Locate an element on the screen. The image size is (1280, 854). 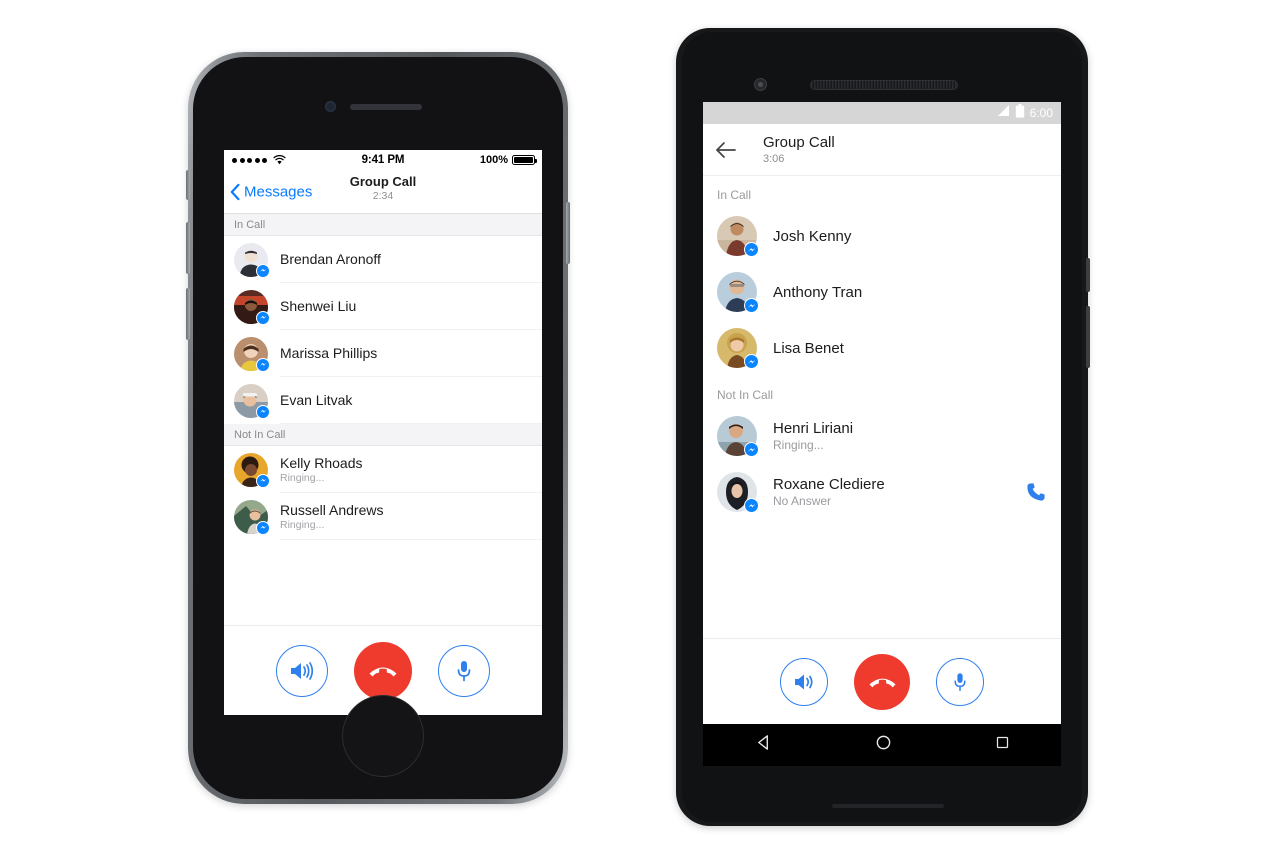
contact-name: Lisa Benet is located at coordinates (808, 348).